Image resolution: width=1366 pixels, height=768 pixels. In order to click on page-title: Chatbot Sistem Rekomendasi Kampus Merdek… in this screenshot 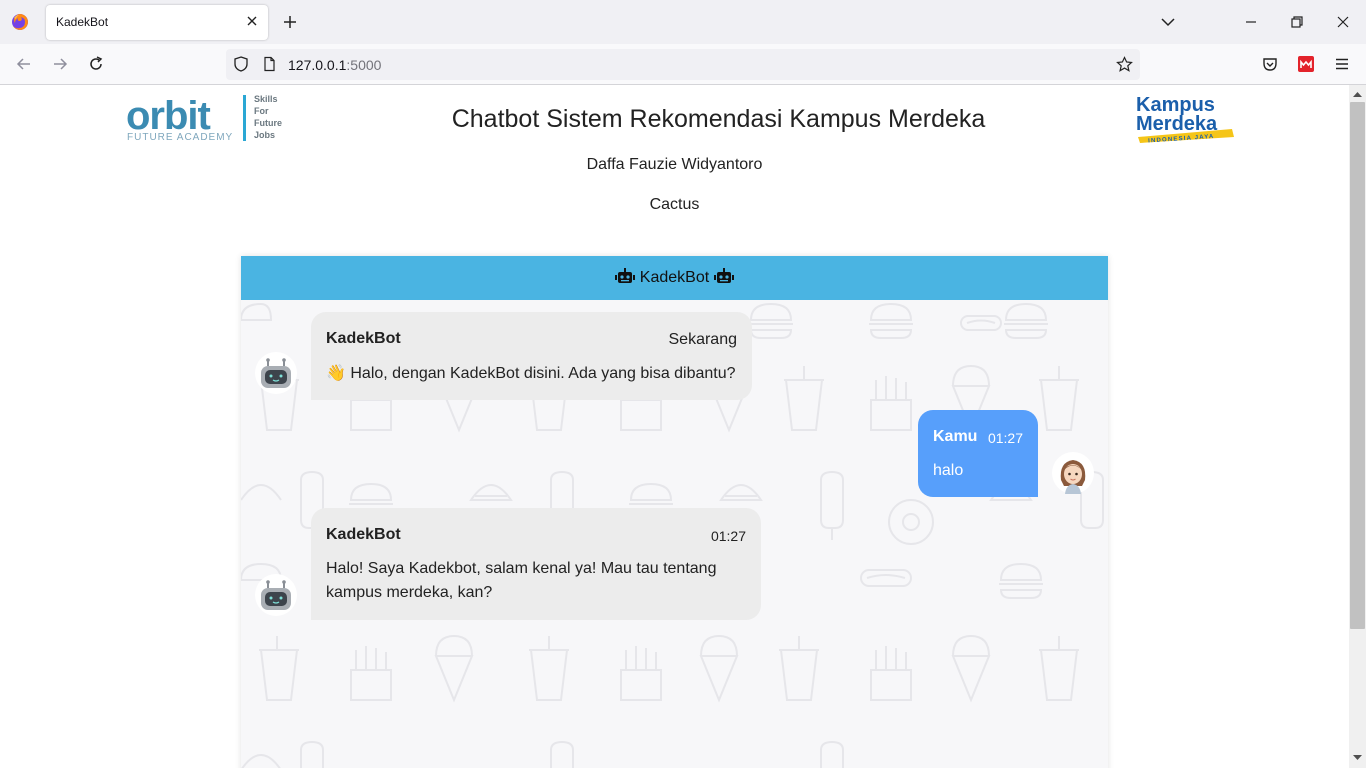, I will do `click(718, 119)`.